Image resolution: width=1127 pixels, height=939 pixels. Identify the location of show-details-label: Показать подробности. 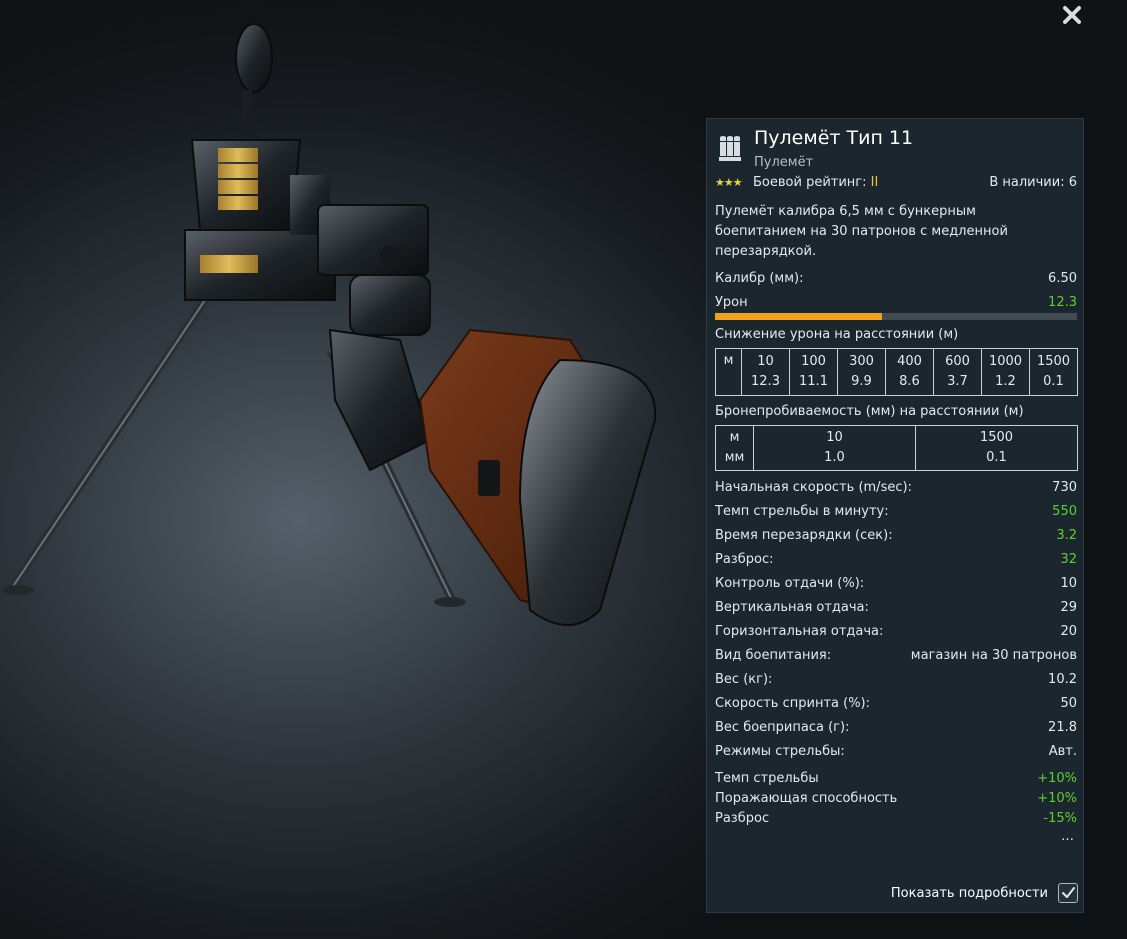
(969, 893).